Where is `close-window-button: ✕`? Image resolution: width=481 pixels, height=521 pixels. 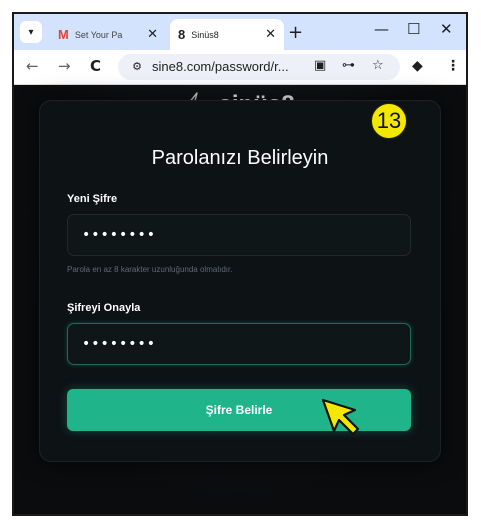 close-window-button: ✕ is located at coordinates (446, 29).